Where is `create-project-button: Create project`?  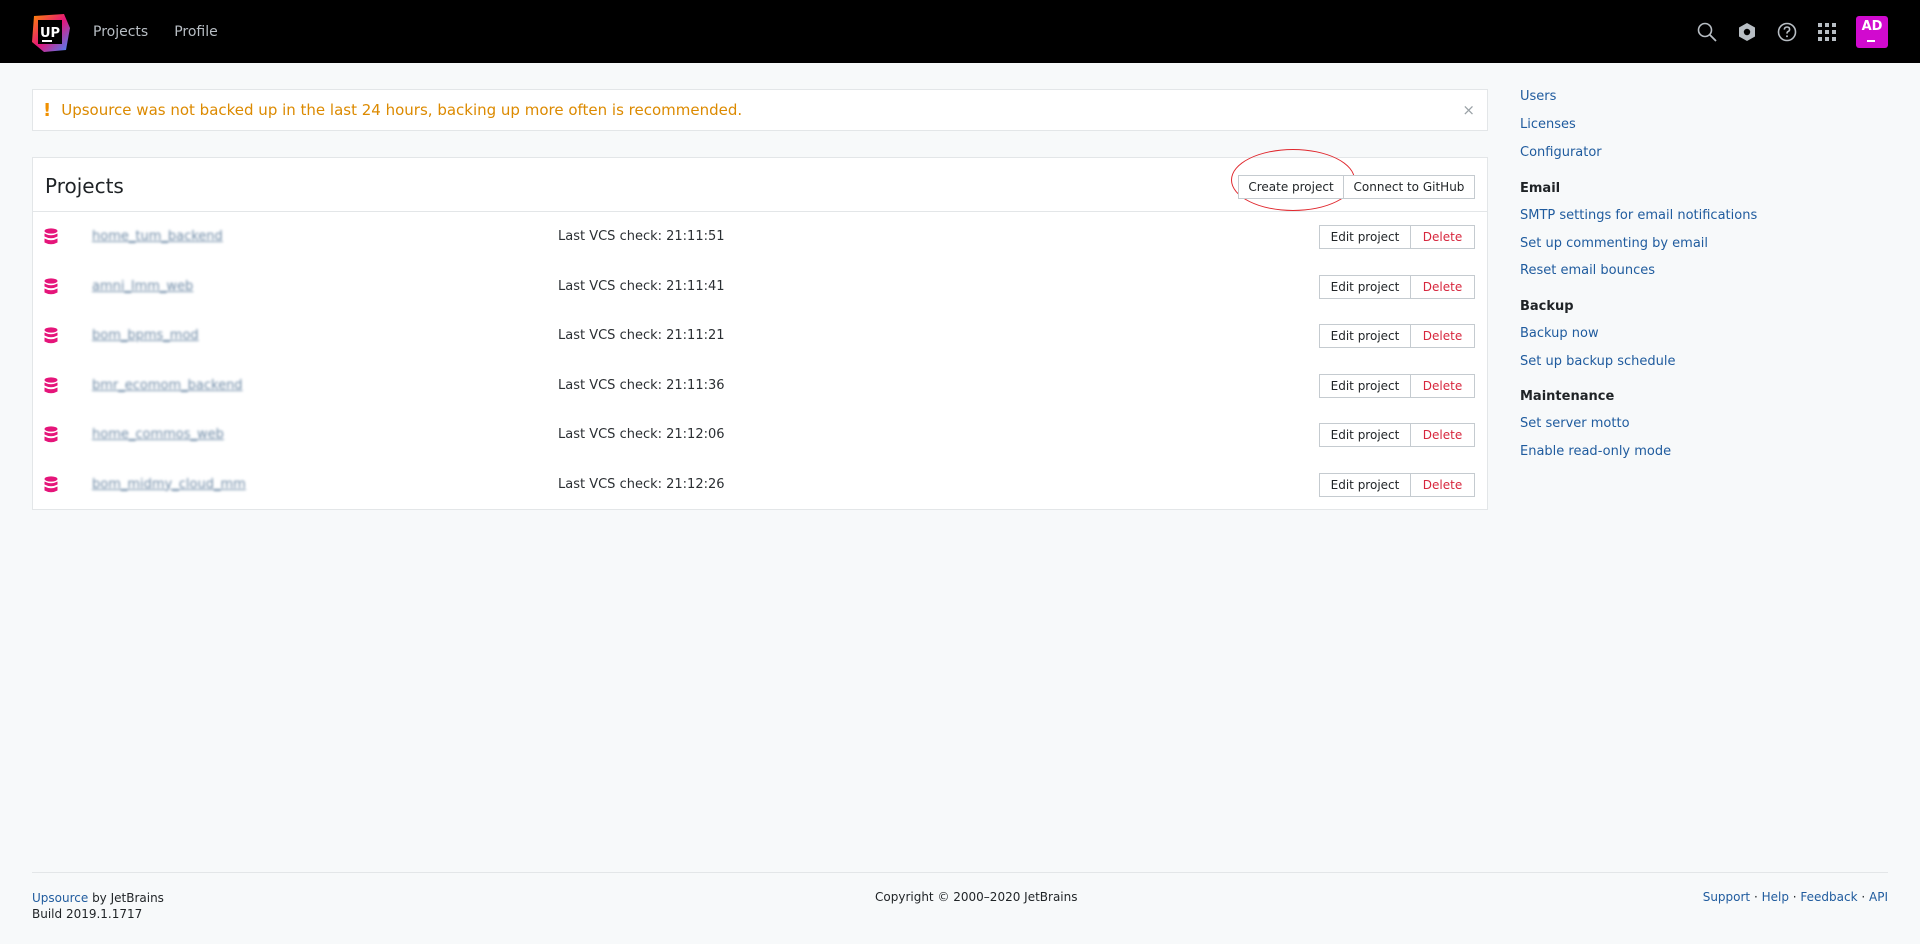
create-project-button: Create project is located at coordinates (1291, 187).